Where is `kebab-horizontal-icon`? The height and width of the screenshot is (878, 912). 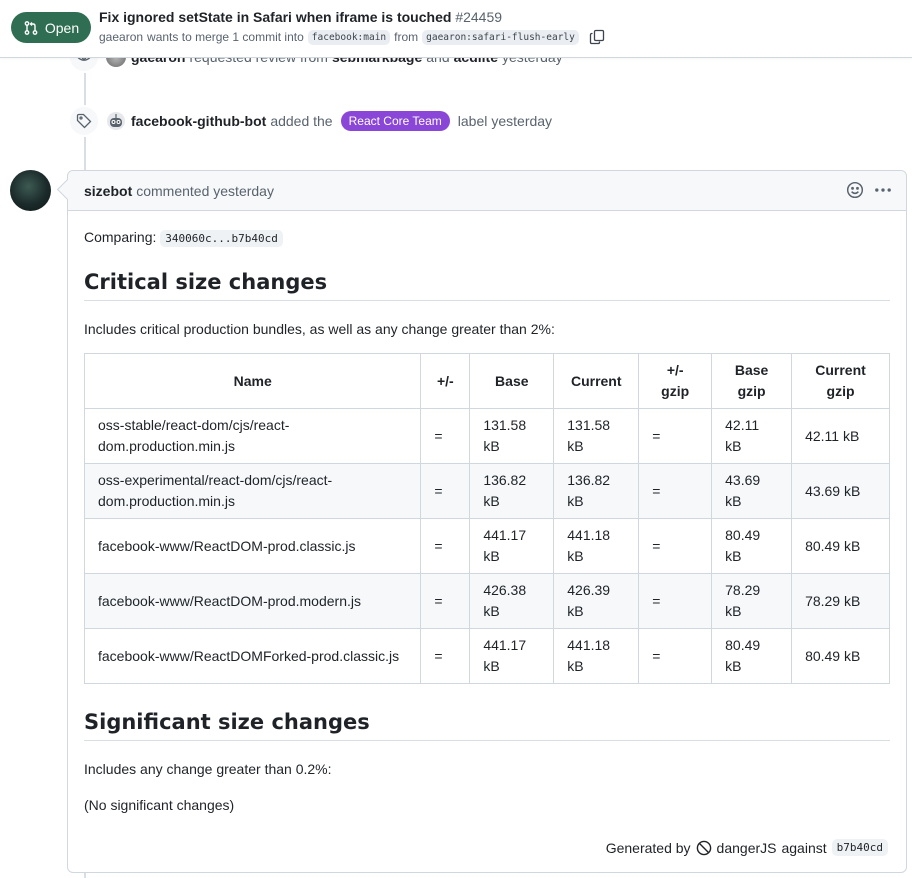
kebab-horizontal-icon is located at coordinates (883, 190).